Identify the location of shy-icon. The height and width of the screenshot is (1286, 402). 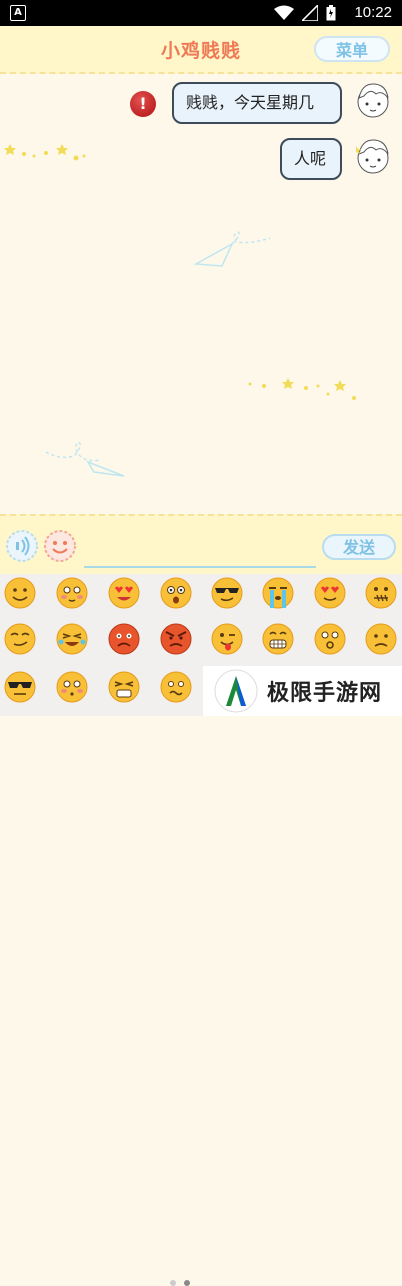
(72, 593).